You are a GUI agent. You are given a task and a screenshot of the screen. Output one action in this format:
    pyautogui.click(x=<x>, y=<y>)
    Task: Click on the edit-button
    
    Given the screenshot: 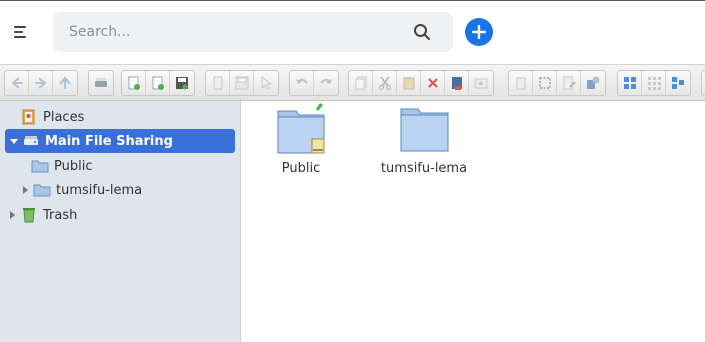 What is the action you would take?
    pyautogui.click(x=569, y=83)
    